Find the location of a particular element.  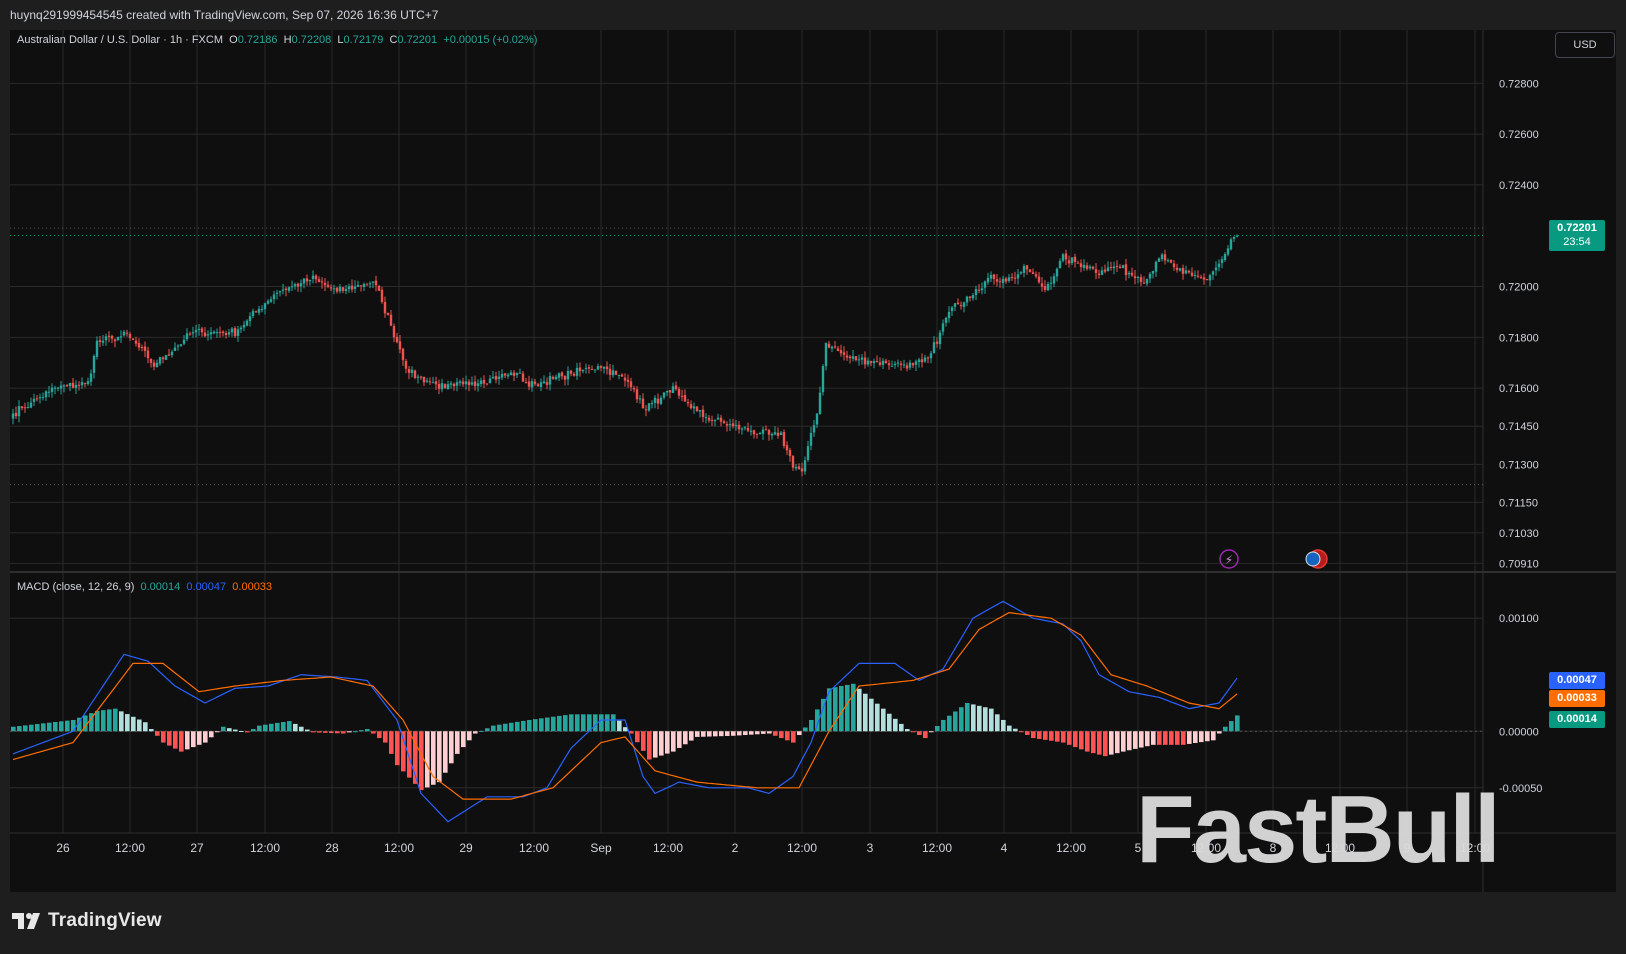

time-axis-label: 12:00 is located at coordinates (534, 848).